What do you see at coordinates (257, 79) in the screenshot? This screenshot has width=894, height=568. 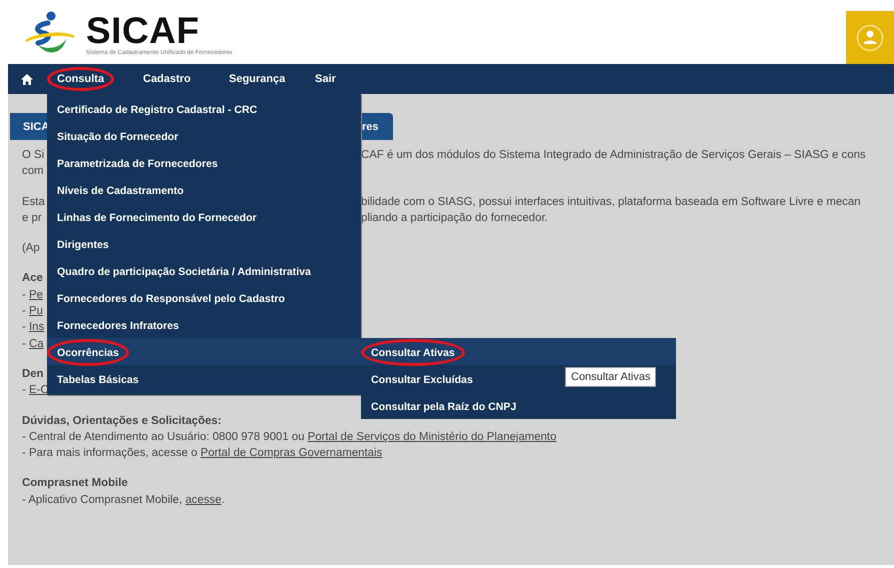 I see `nav-link: Segurança` at bounding box center [257, 79].